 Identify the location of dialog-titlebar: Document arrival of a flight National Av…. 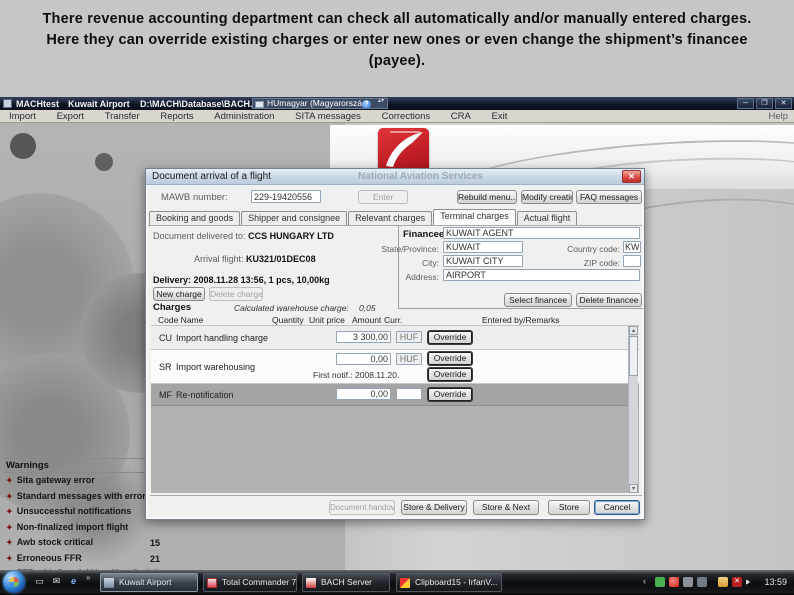
(395, 177).